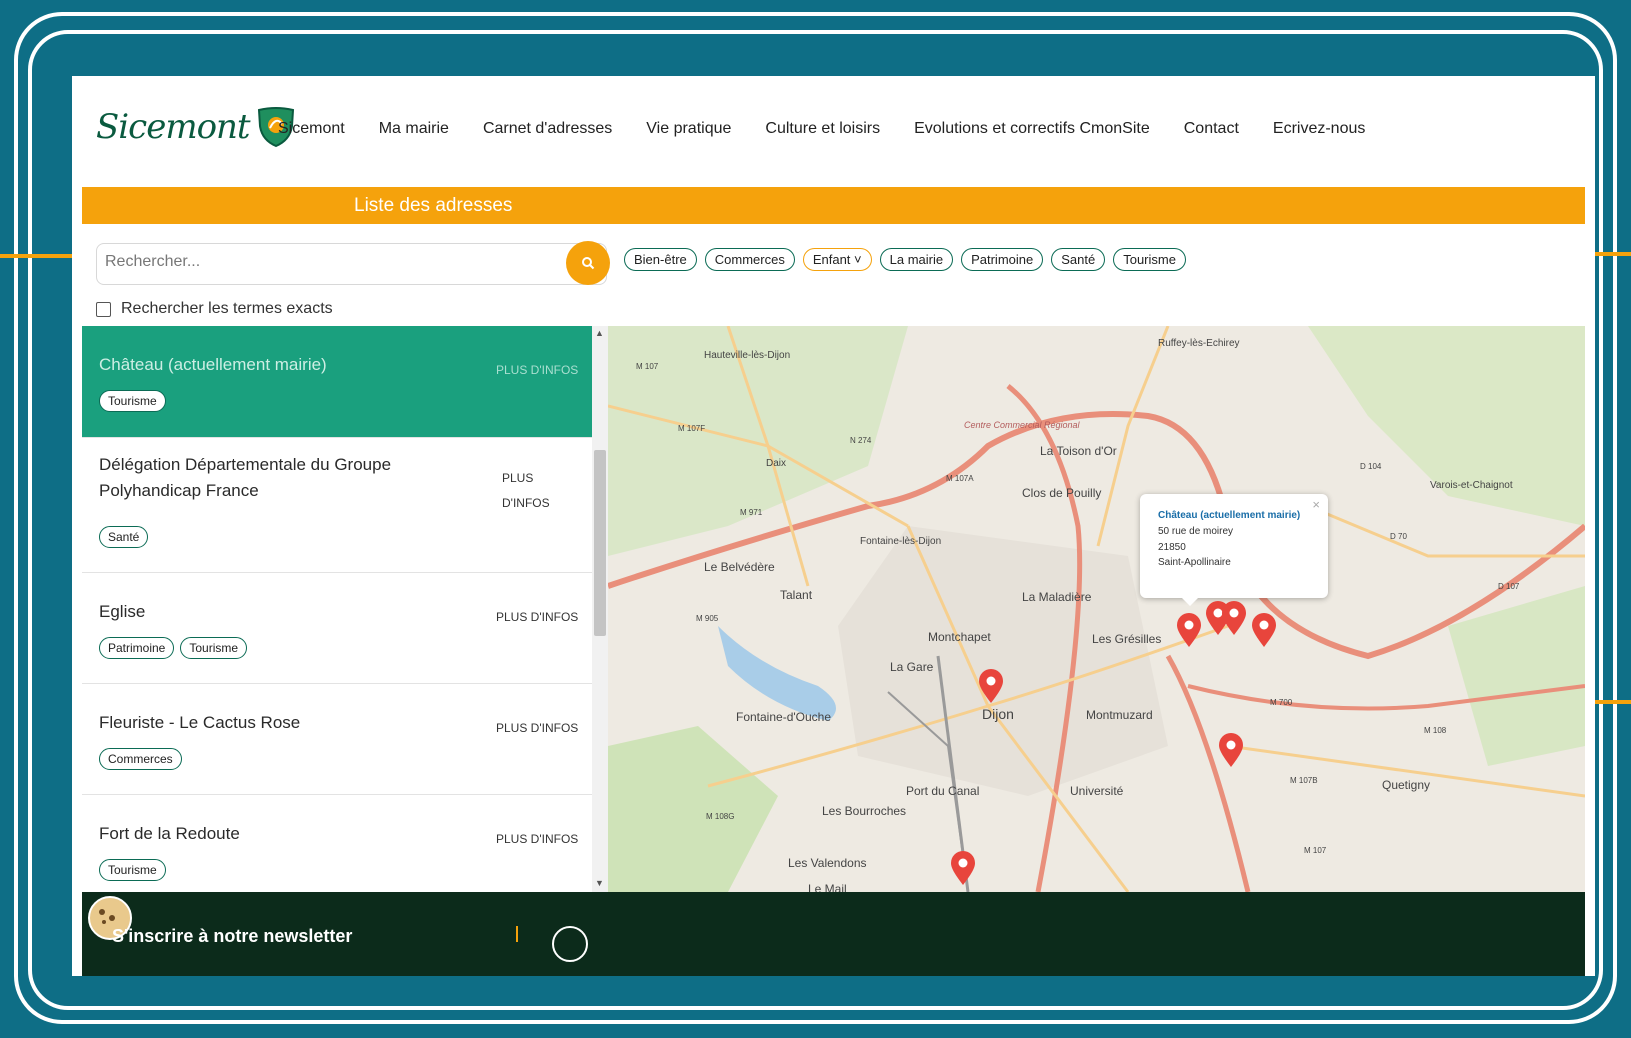 The image size is (1631, 1038). Describe the element at coordinates (822, 129) in the screenshot. I see `nav-item-culture-loisirs: Culture et loisirs` at that location.